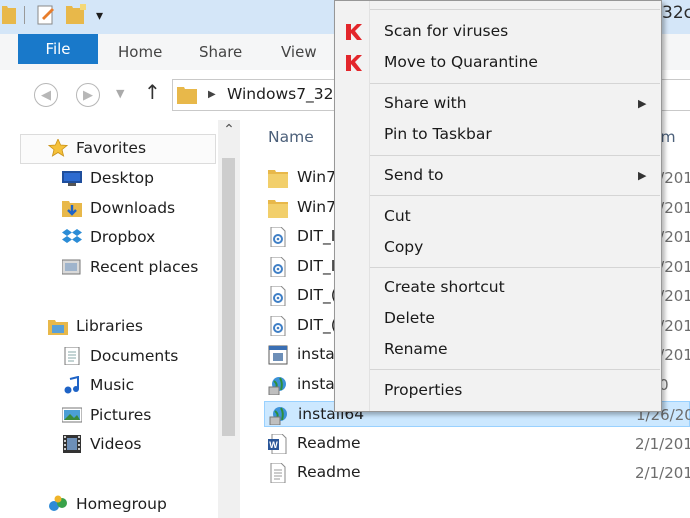 This screenshot has height=518, width=690. I want to click on nav-label: Libraries, so click(109, 326).